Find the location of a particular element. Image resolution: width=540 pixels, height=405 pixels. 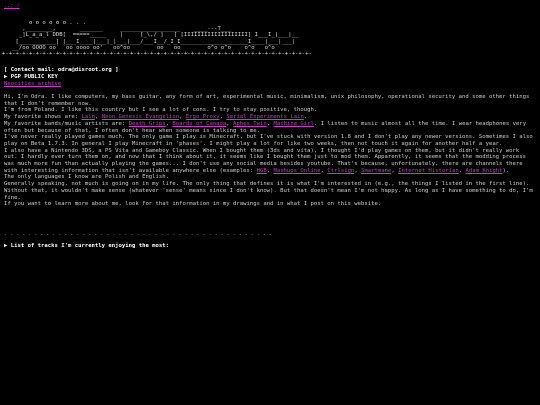

top-nav-link: ..: : is located at coordinates (12, 6).